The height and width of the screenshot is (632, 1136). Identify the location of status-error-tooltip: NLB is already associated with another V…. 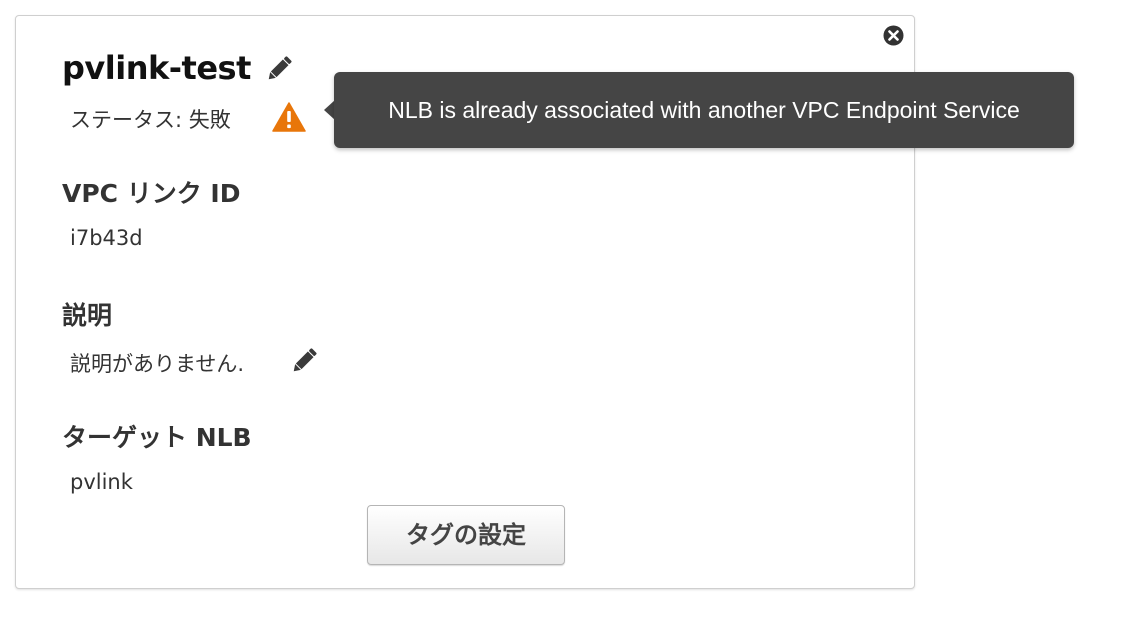
(704, 110).